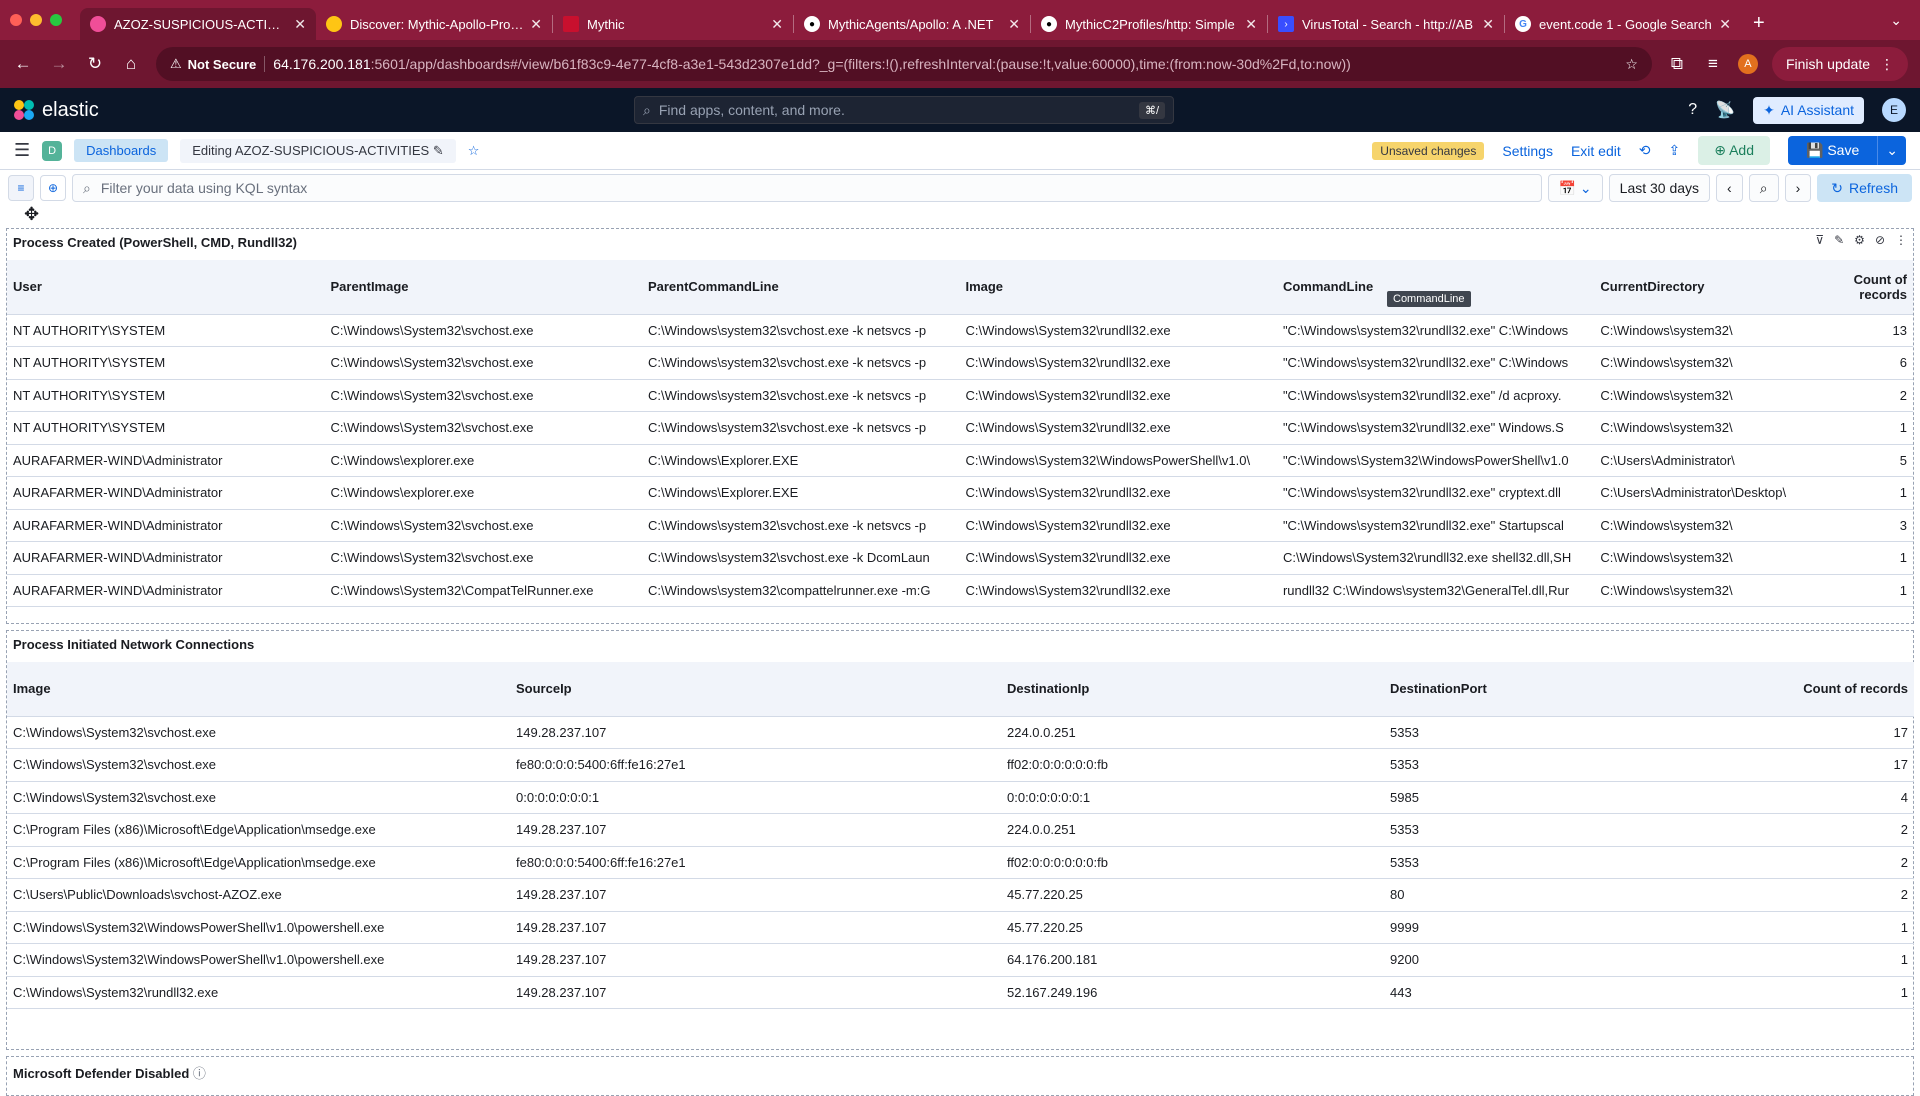 The width and height of the screenshot is (1920, 1096). I want to click on column-header: CurrentDirectory, so click(1706, 287).